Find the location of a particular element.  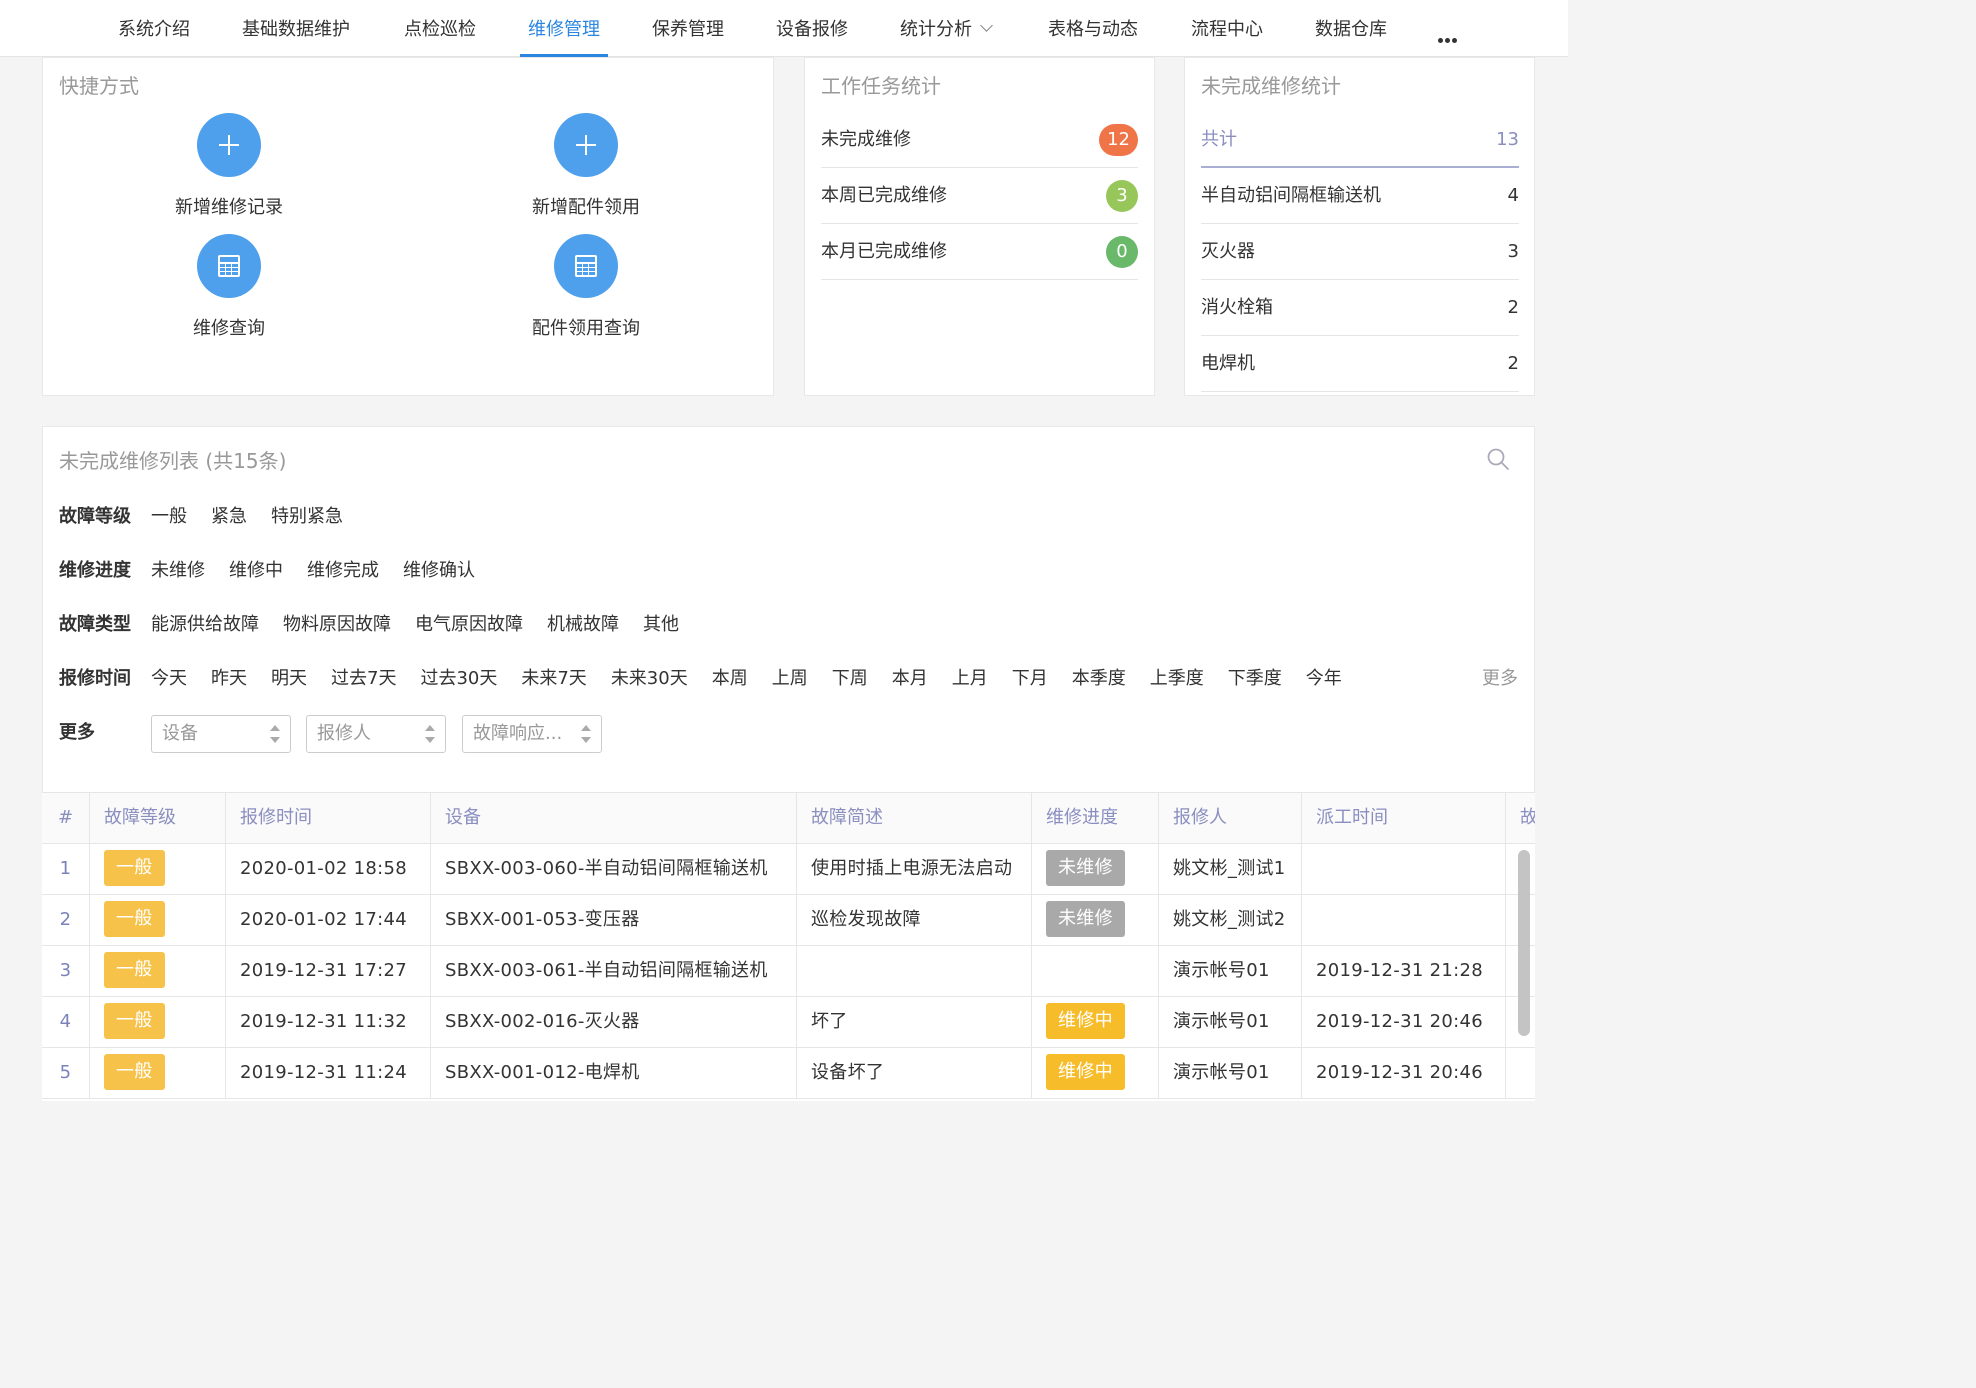

repair-query-button: 维修查询 is located at coordinates (229, 287).